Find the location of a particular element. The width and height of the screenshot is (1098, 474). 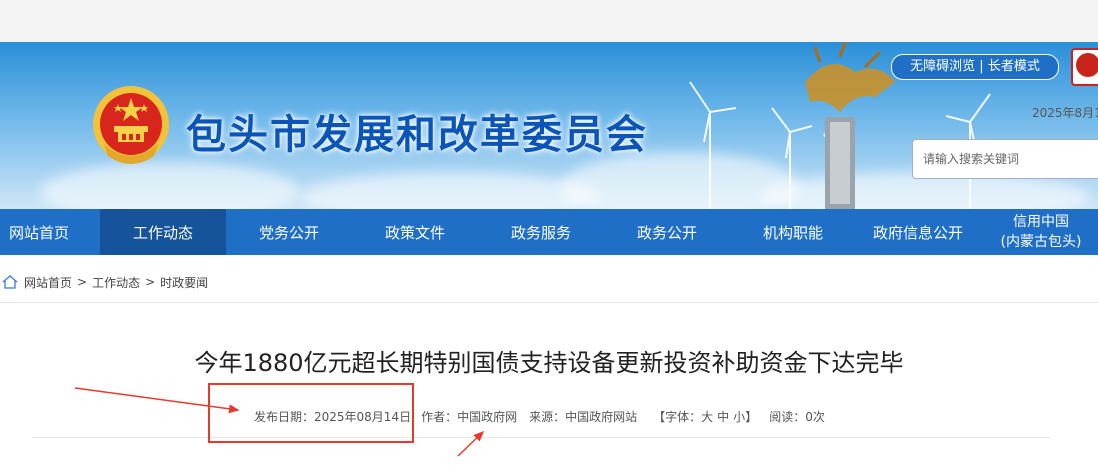

annotation-arrow-left is located at coordinates (157, 400).